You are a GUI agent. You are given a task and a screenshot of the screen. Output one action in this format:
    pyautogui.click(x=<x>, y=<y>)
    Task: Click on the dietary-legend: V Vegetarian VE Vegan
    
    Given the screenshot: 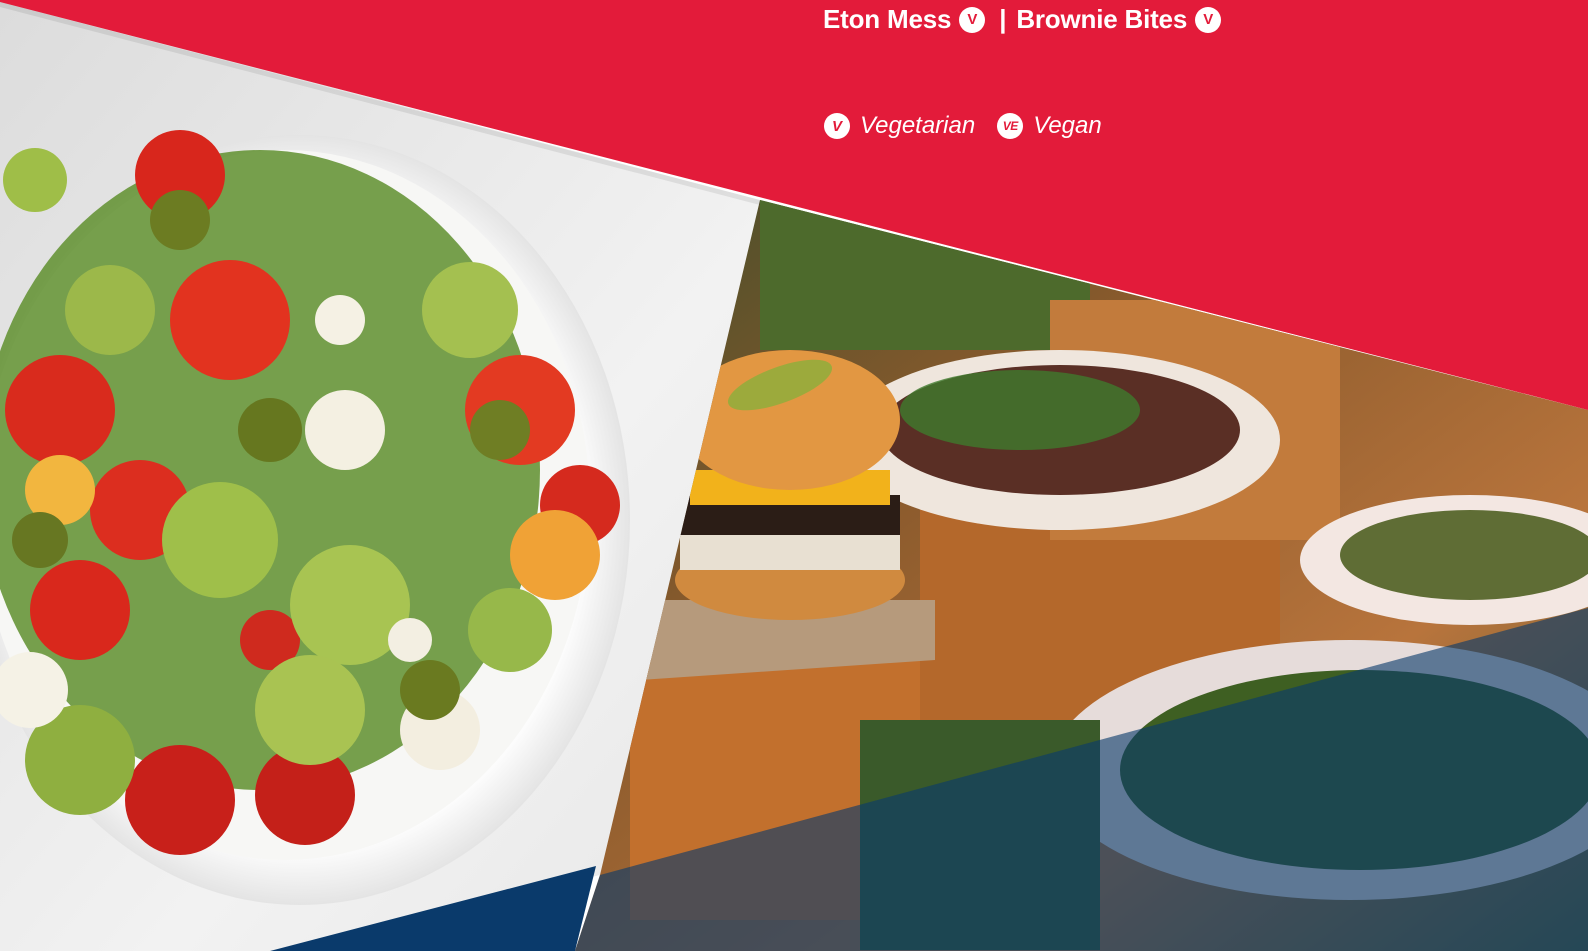 What is the action you would take?
    pyautogui.click(x=969, y=126)
    